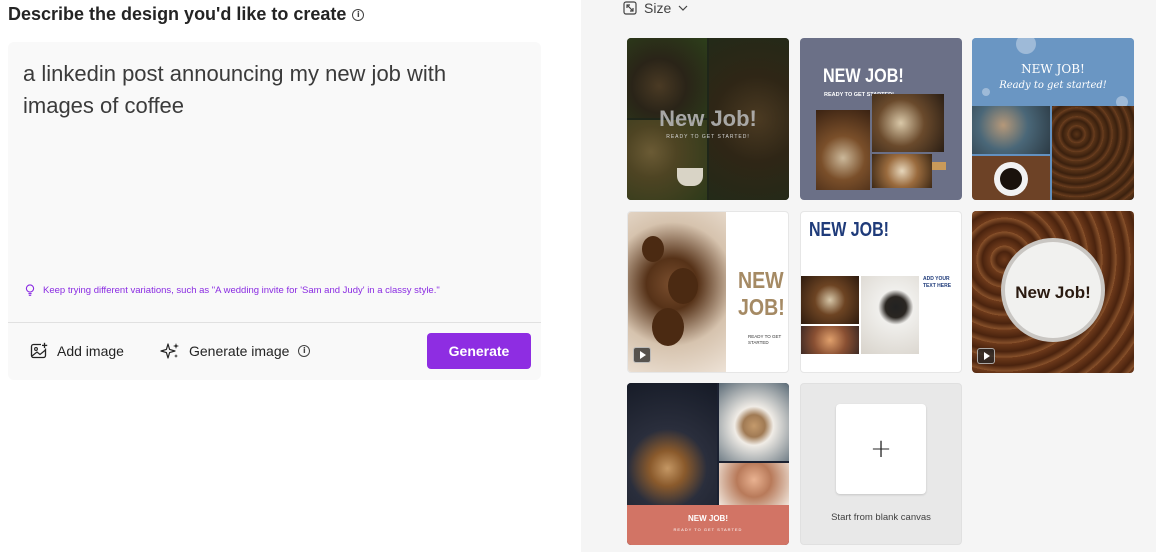 The width and height of the screenshot is (1156, 552). I want to click on blank-canvas-card: + Start from blank canvas, so click(881, 464).